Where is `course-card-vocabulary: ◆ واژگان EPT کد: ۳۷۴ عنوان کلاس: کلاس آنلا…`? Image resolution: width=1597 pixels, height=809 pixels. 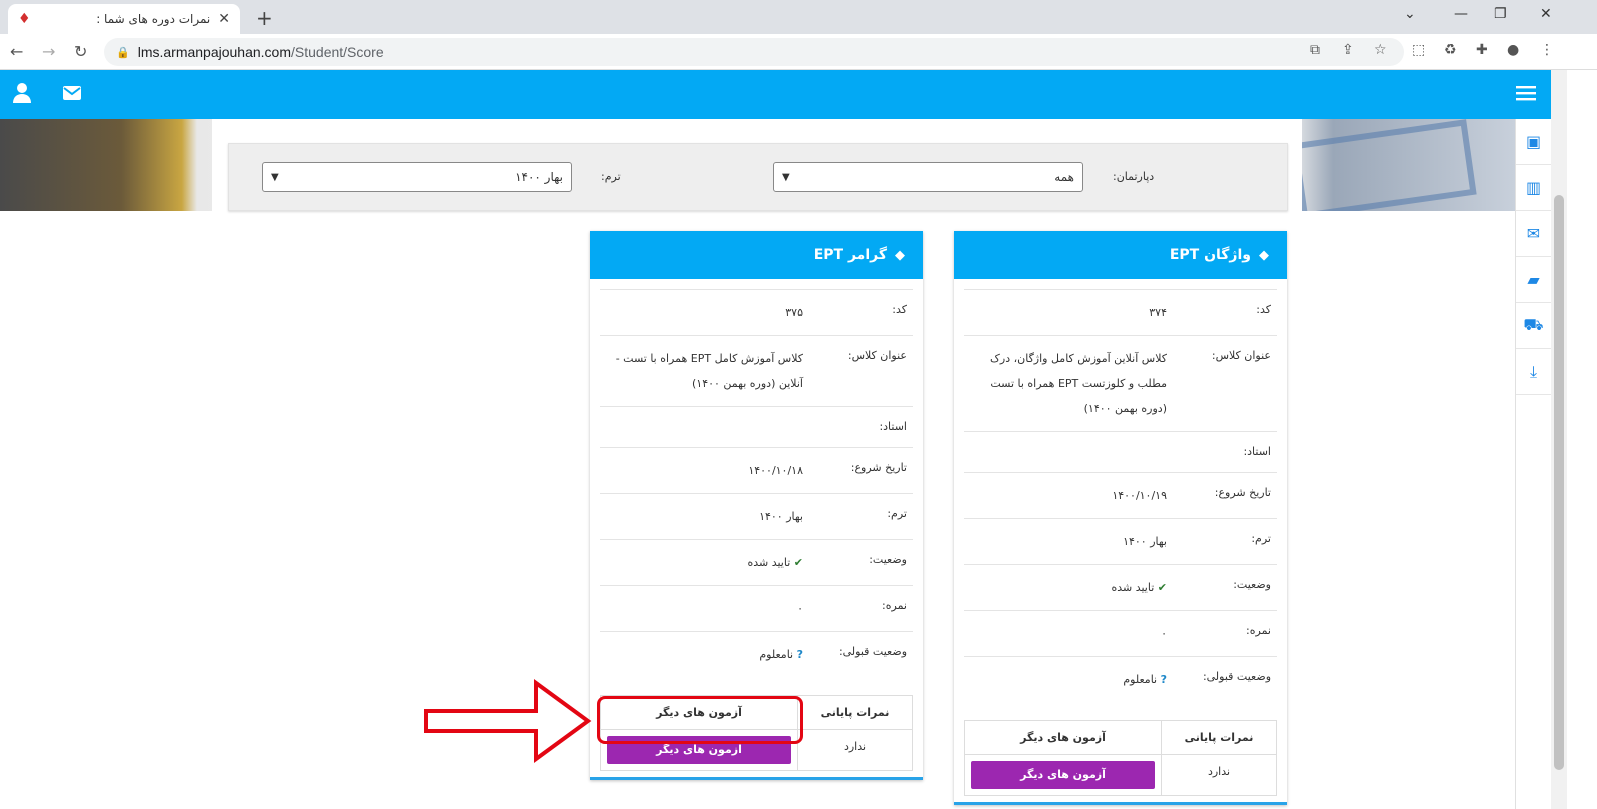
course-card-vocabulary: ◆ واژگان EPT کد: ۳۷۴ عنوان کلاس: کلاس آنلا… is located at coordinates (1120, 518).